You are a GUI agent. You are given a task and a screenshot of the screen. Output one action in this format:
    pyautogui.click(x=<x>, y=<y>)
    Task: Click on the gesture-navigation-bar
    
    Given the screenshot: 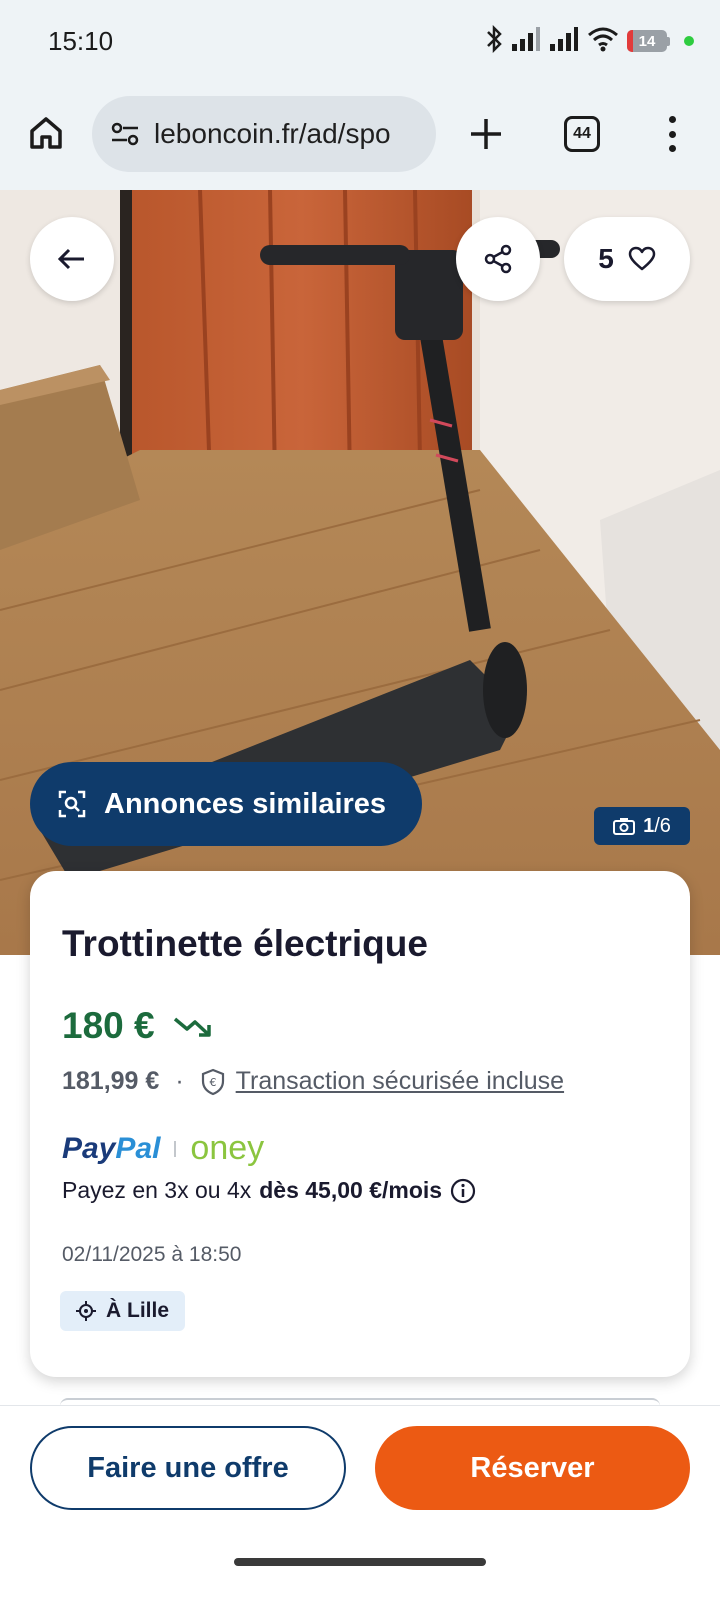 What is the action you would take?
    pyautogui.click(x=360, y=1562)
    